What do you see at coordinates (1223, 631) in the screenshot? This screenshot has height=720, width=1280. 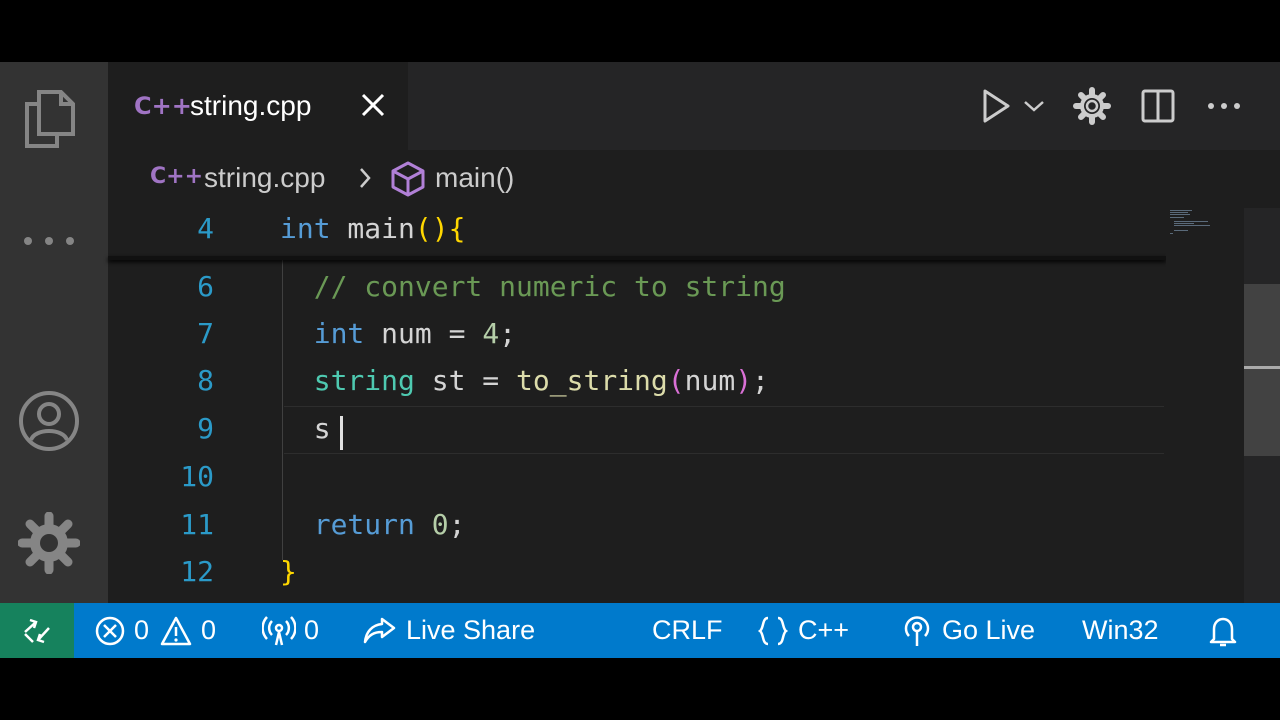 I see `bell-icon` at bounding box center [1223, 631].